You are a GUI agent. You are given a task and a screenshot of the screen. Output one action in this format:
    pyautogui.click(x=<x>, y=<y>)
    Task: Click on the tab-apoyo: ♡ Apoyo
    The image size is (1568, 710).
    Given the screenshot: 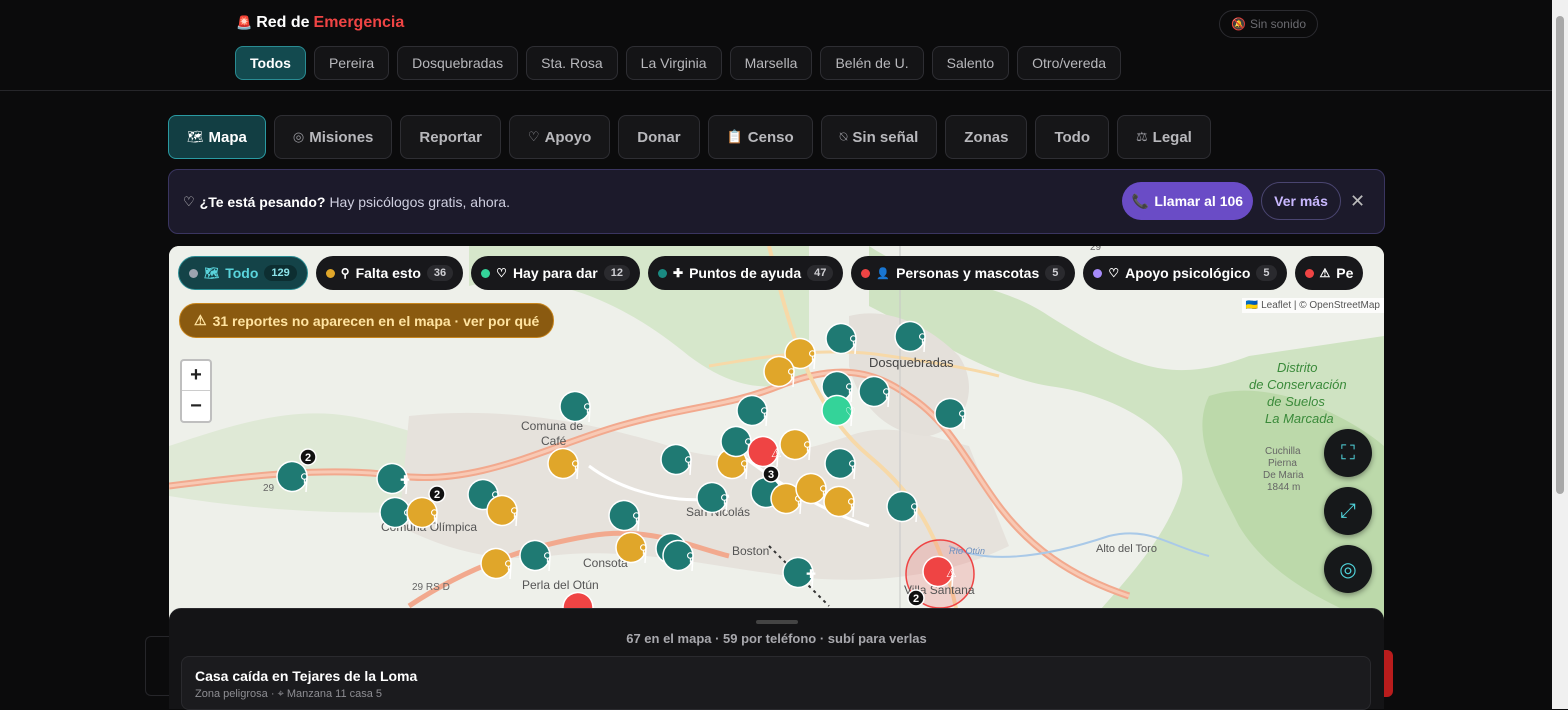 What is the action you would take?
    pyautogui.click(x=559, y=137)
    